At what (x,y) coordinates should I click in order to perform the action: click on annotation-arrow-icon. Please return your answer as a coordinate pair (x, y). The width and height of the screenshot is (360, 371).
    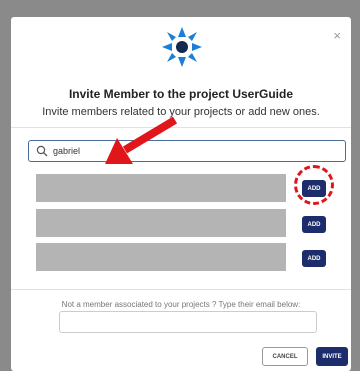
    Looking at the image, I should click on (141, 140).